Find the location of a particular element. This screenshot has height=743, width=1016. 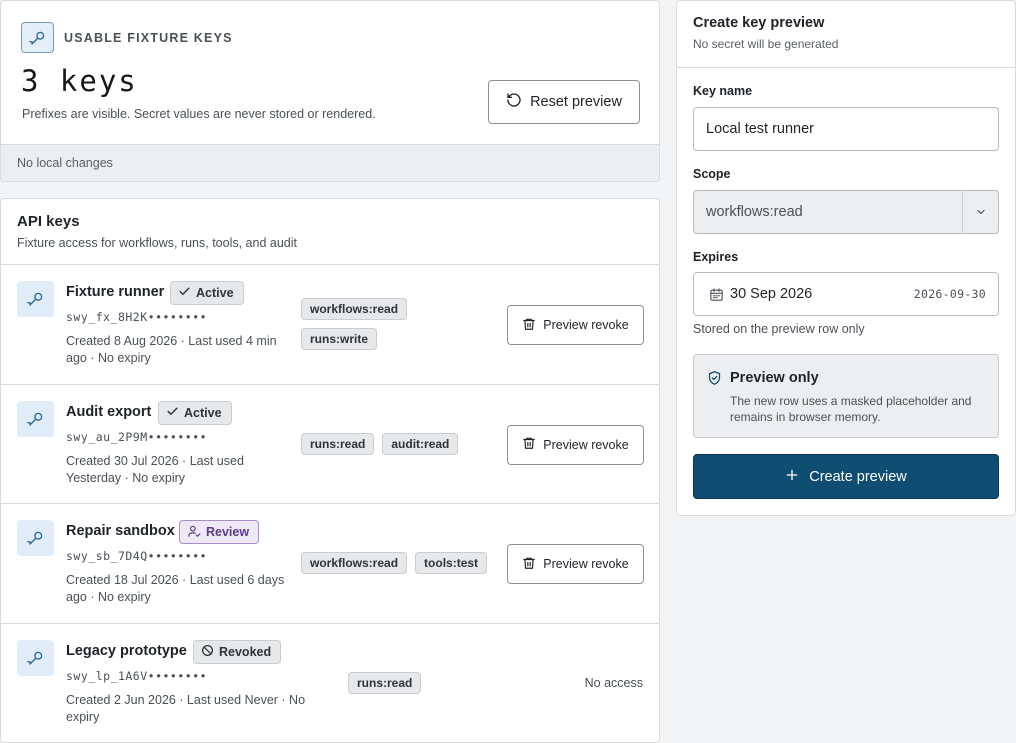

key-prefix: swy_lp_1A6V•••••••• is located at coordinates (137, 675).